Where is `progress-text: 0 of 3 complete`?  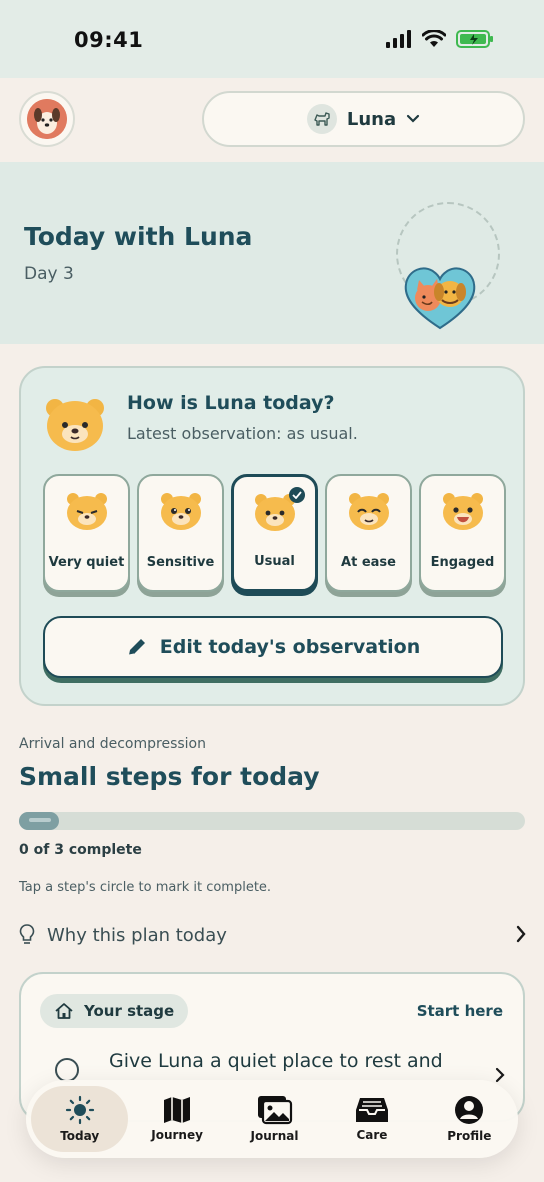 progress-text: 0 of 3 complete is located at coordinates (80, 850).